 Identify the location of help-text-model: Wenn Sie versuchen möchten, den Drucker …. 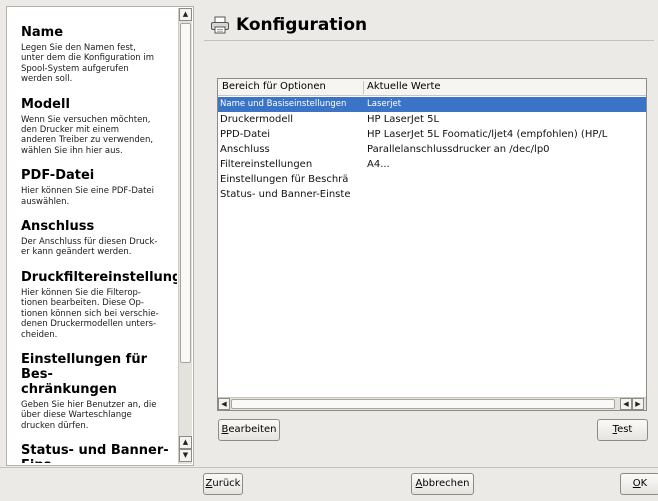
(87, 135).